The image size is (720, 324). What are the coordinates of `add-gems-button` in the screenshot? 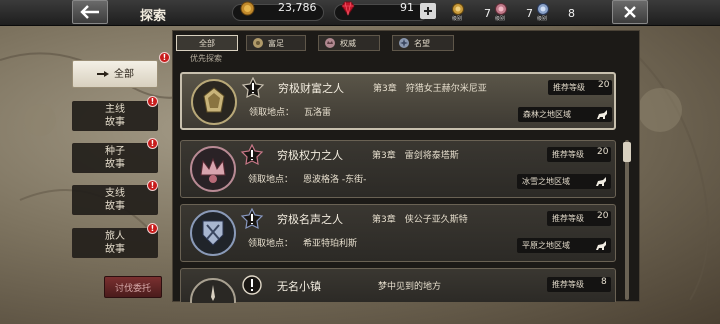 It's located at (428, 11).